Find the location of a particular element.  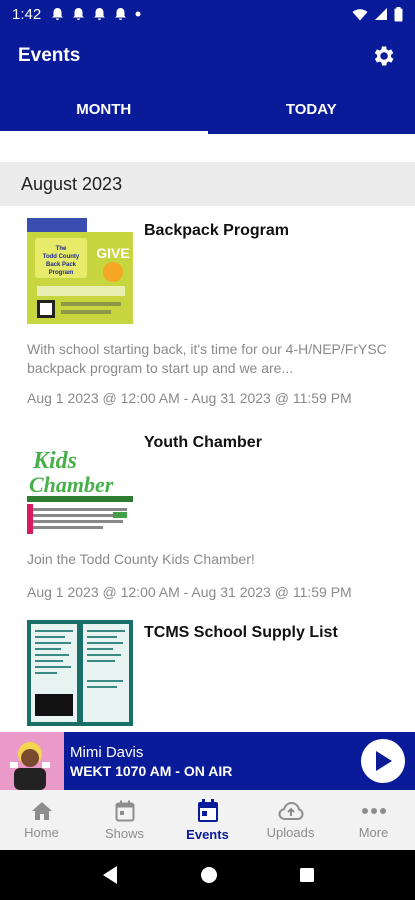

host-avatar is located at coordinates (32, 761).